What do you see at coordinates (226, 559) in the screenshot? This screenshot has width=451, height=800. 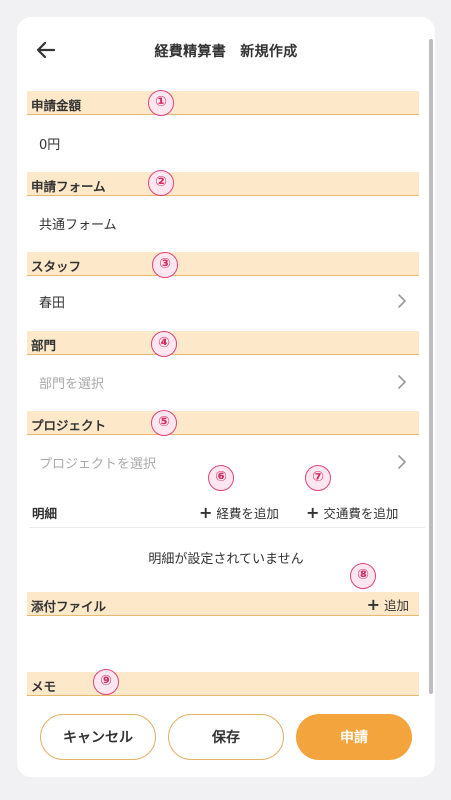 I see `details-empty-message: 明細が設定されていません` at bounding box center [226, 559].